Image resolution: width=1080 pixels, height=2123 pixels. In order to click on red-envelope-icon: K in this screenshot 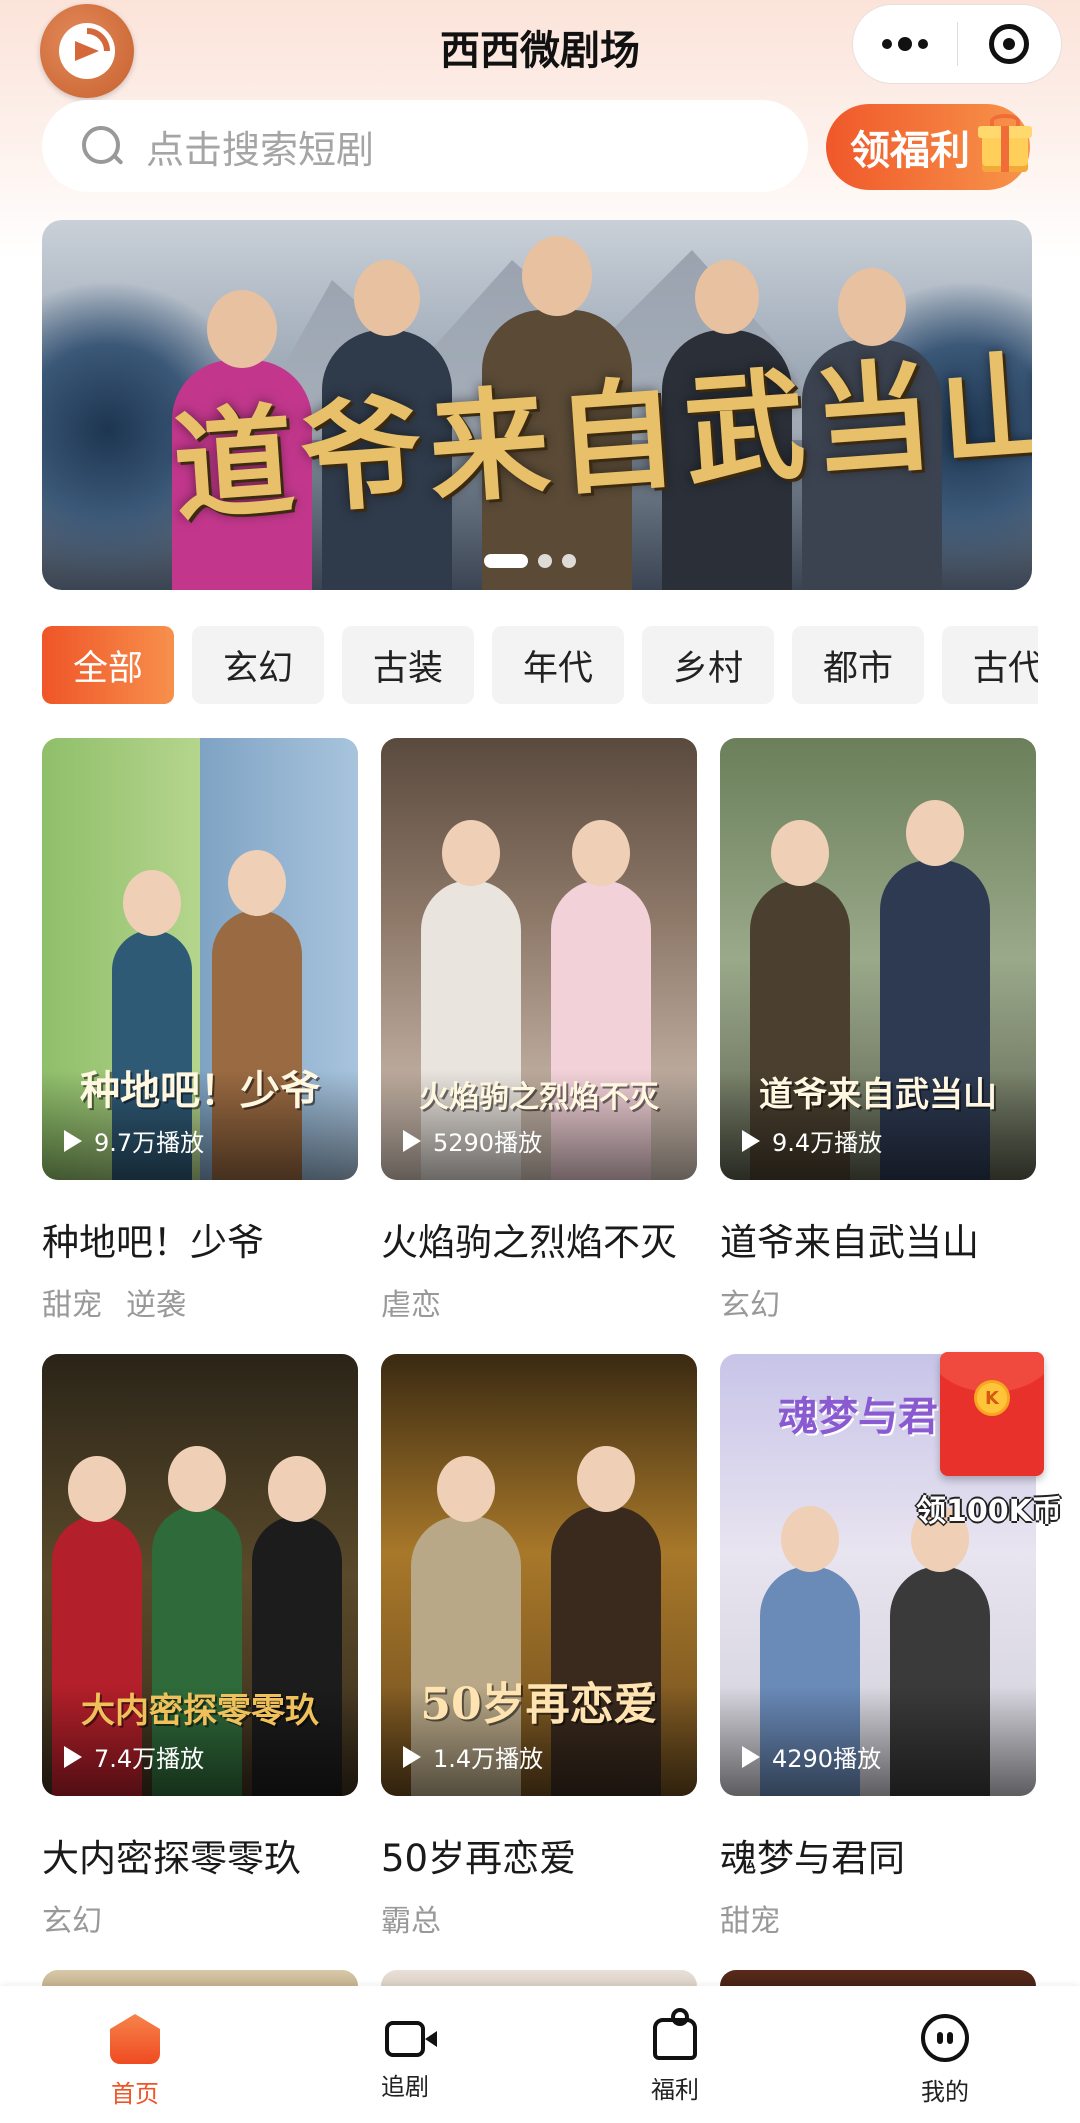, I will do `click(992, 1414)`.